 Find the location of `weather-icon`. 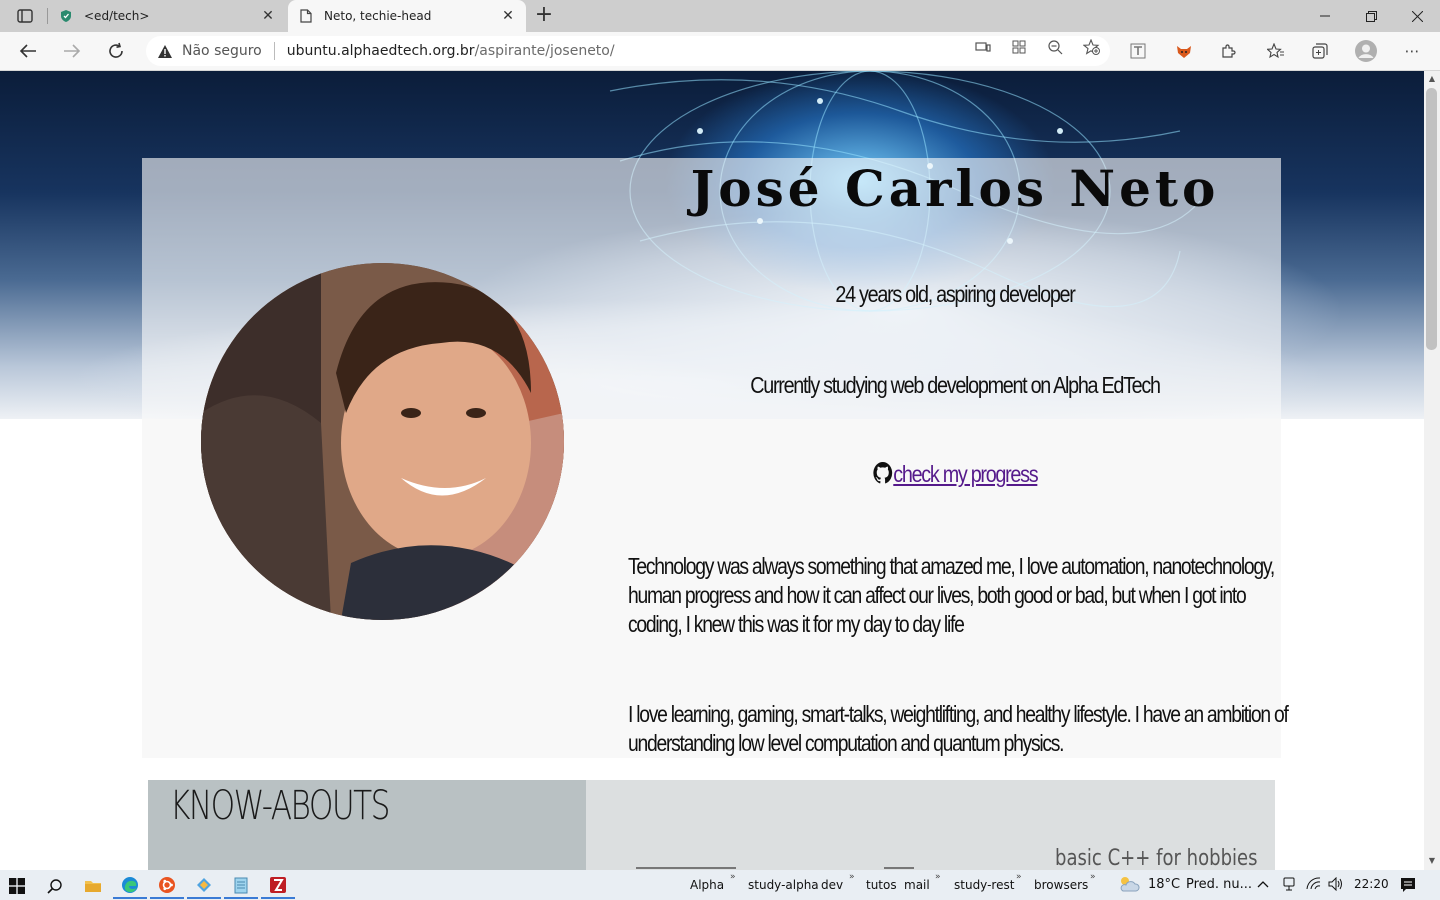

weather-icon is located at coordinates (1128, 885).